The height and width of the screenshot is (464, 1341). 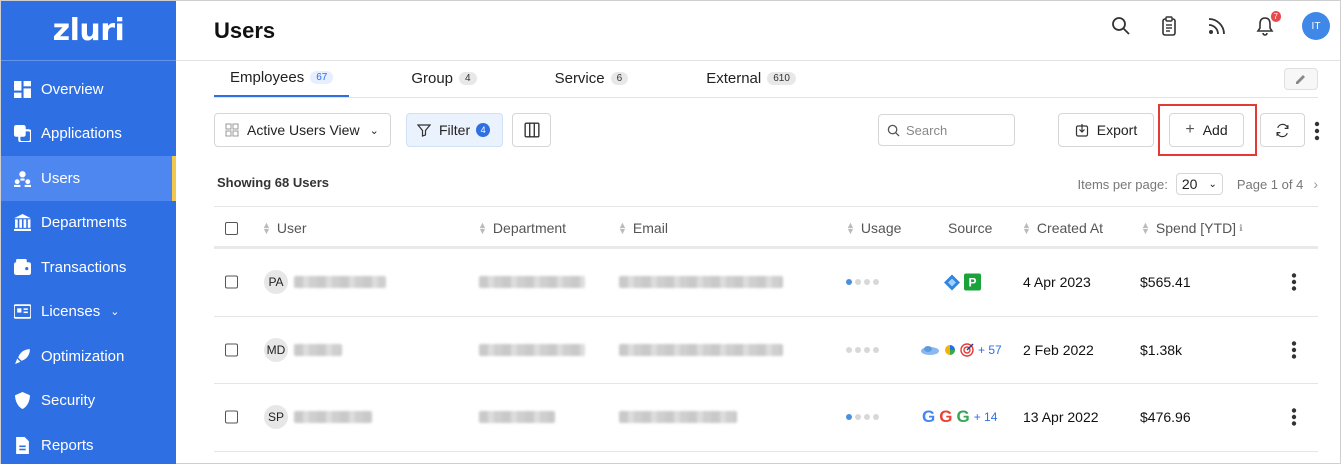 What do you see at coordinates (766, 418) in the screenshot?
I see `table-row: SP G G G + 14 13 Apr 2022 $476.96` at bounding box center [766, 418].